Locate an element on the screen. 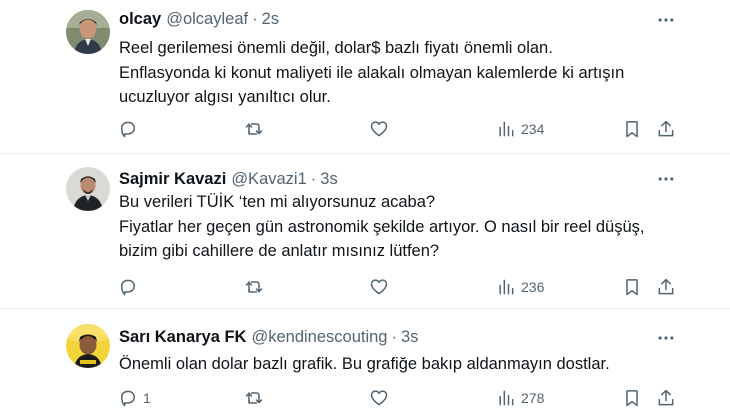 The height and width of the screenshot is (420, 730). reply-button: 1 is located at coordinates (134, 398).